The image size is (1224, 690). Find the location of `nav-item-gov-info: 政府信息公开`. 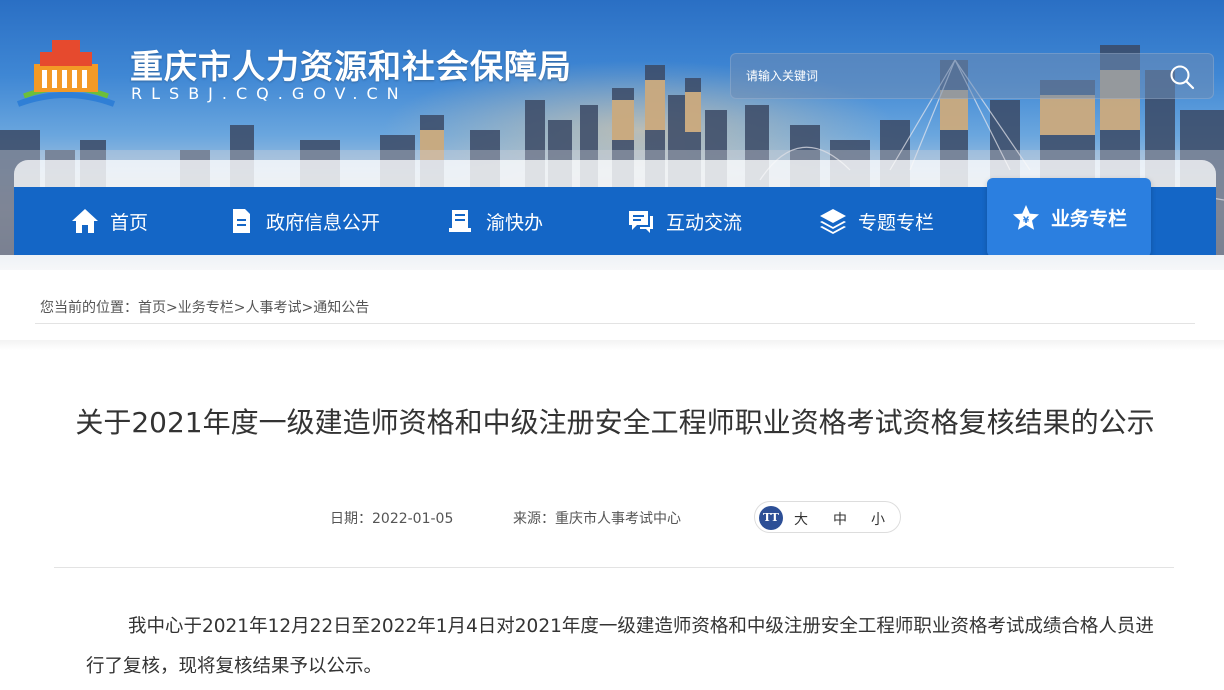

nav-item-gov-info: 政府信息公开 is located at coordinates (303, 221).